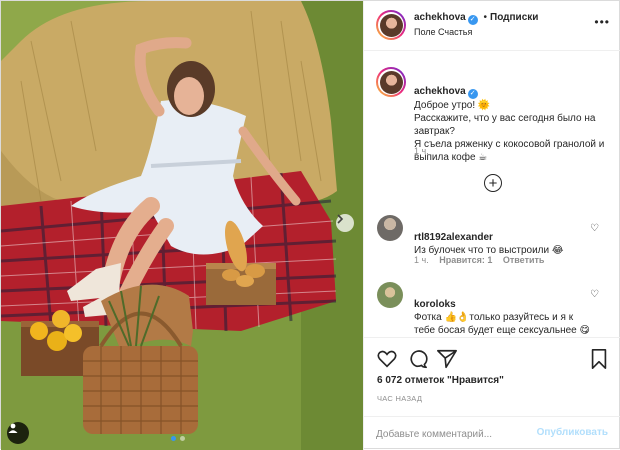 The width and height of the screenshot is (620, 450). I want to click on chevron-right-icon, so click(340, 219).